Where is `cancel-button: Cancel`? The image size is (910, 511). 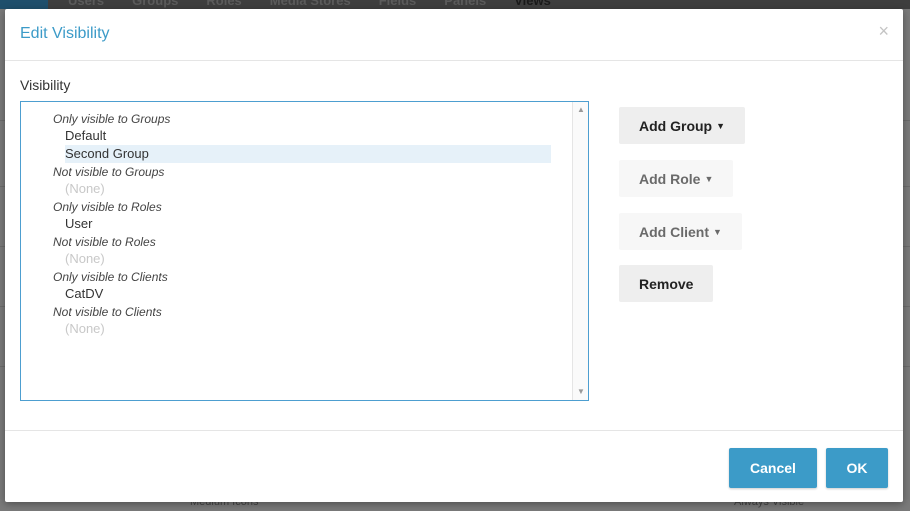
cancel-button: Cancel is located at coordinates (773, 468).